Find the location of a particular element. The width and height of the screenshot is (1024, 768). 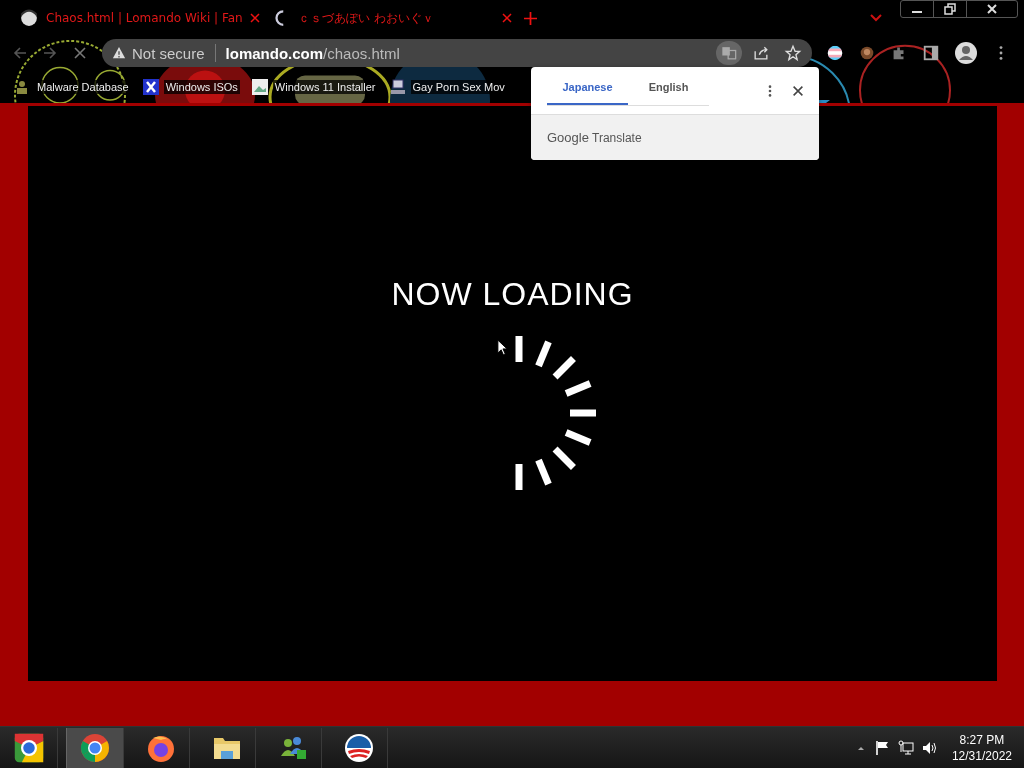

clock-time: 8:27 PM is located at coordinates (982, 739).